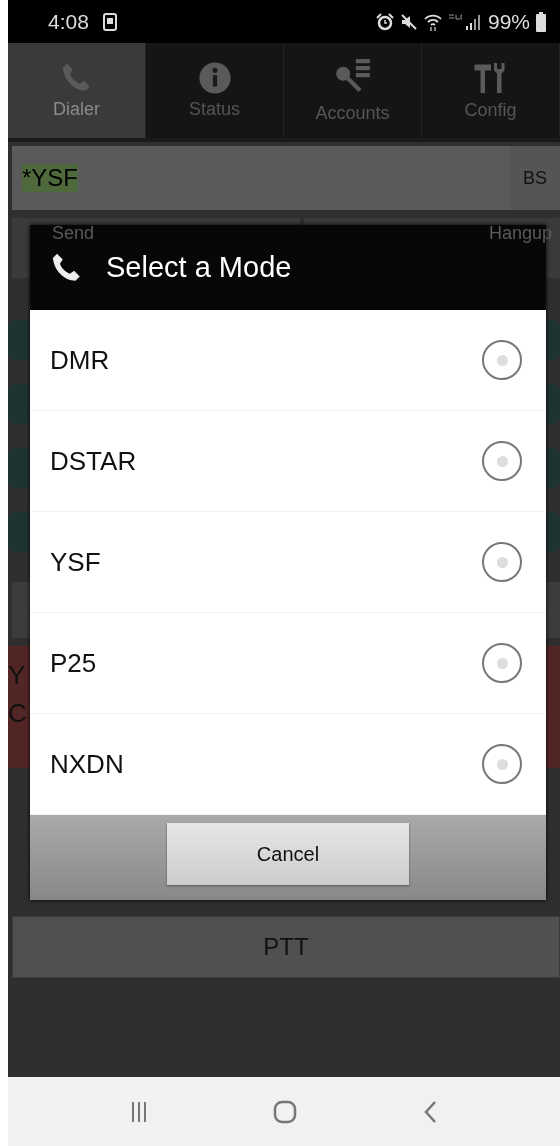  Describe the element at coordinates (17, 675) in the screenshot. I see `log-line: Y` at that location.